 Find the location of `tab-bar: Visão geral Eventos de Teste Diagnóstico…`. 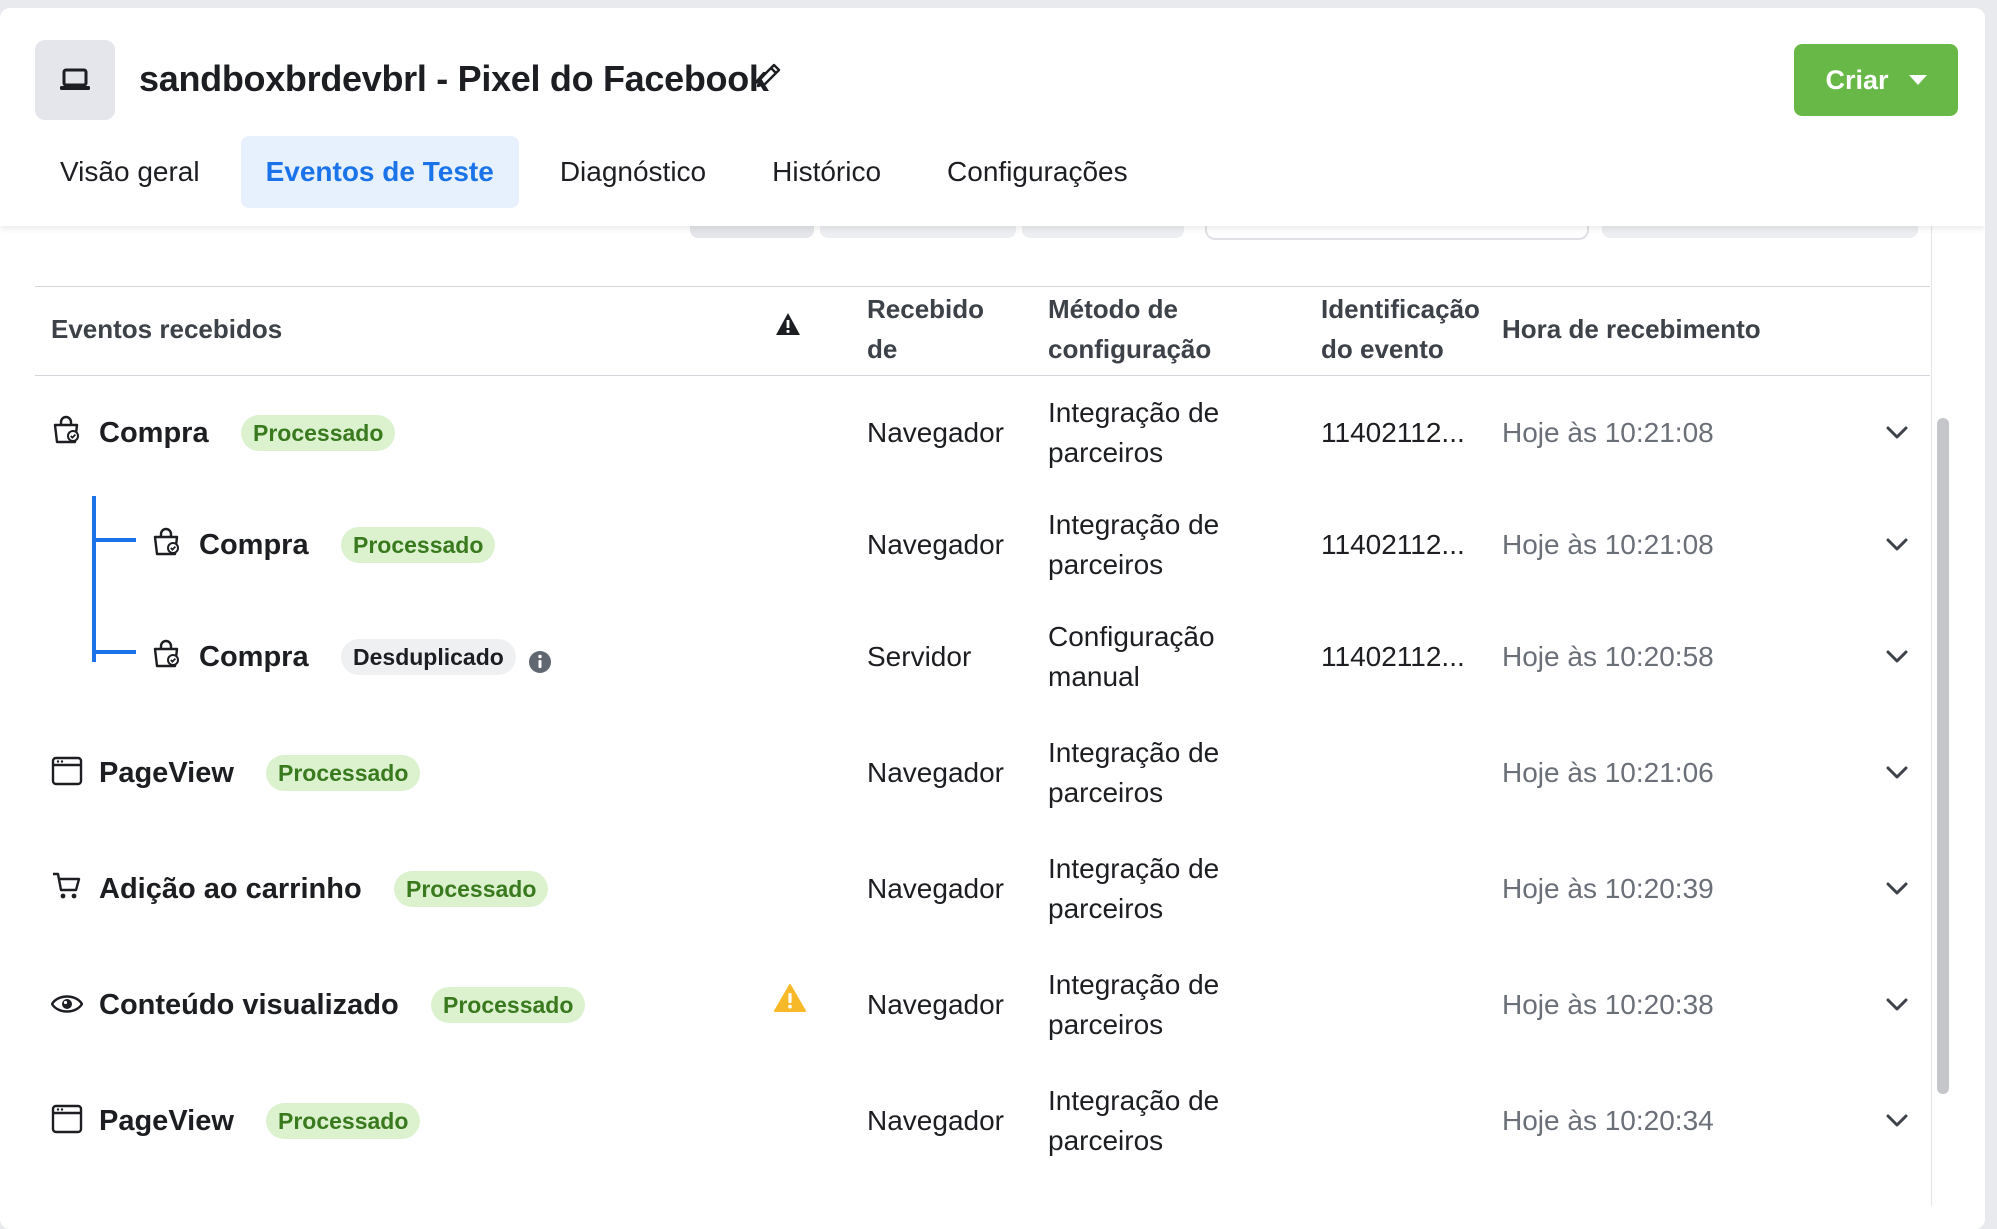

tab-bar: Visão geral Eventos de Teste Diagnóstico… is located at coordinates (602, 172).